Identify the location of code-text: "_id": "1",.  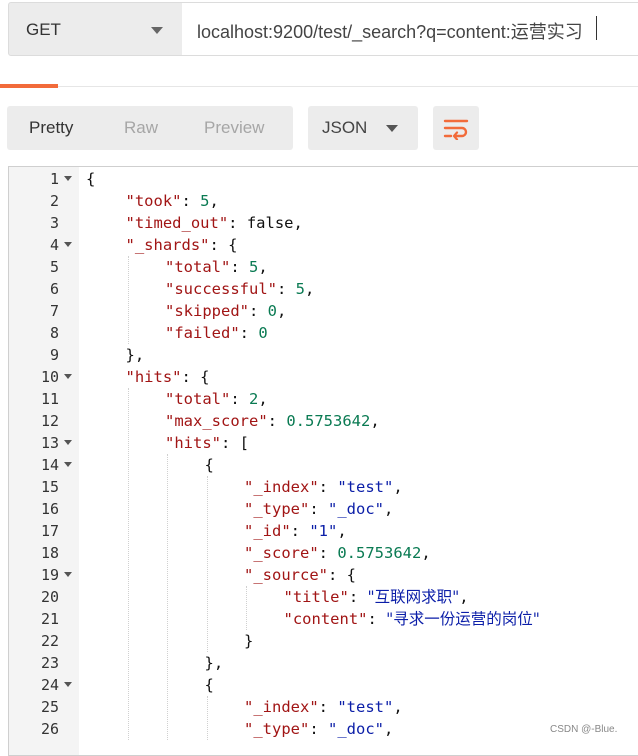
(295, 531).